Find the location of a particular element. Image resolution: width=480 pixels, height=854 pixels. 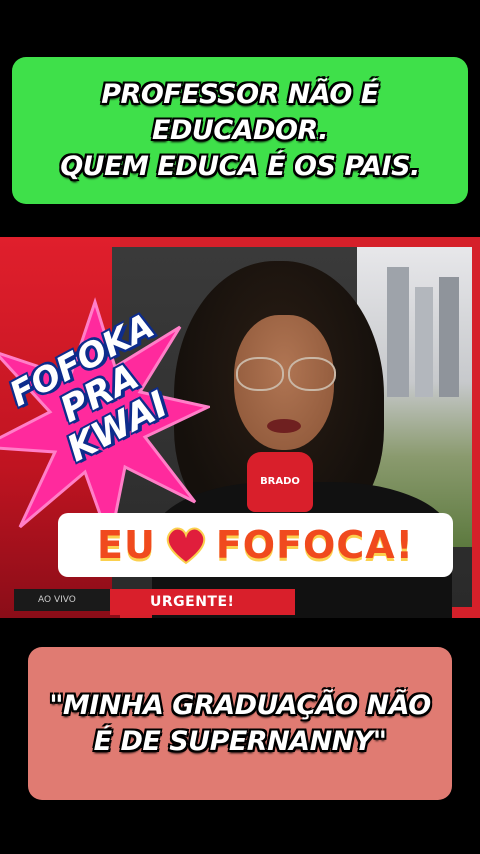

microphone-icon: BRADO is located at coordinates (280, 482).